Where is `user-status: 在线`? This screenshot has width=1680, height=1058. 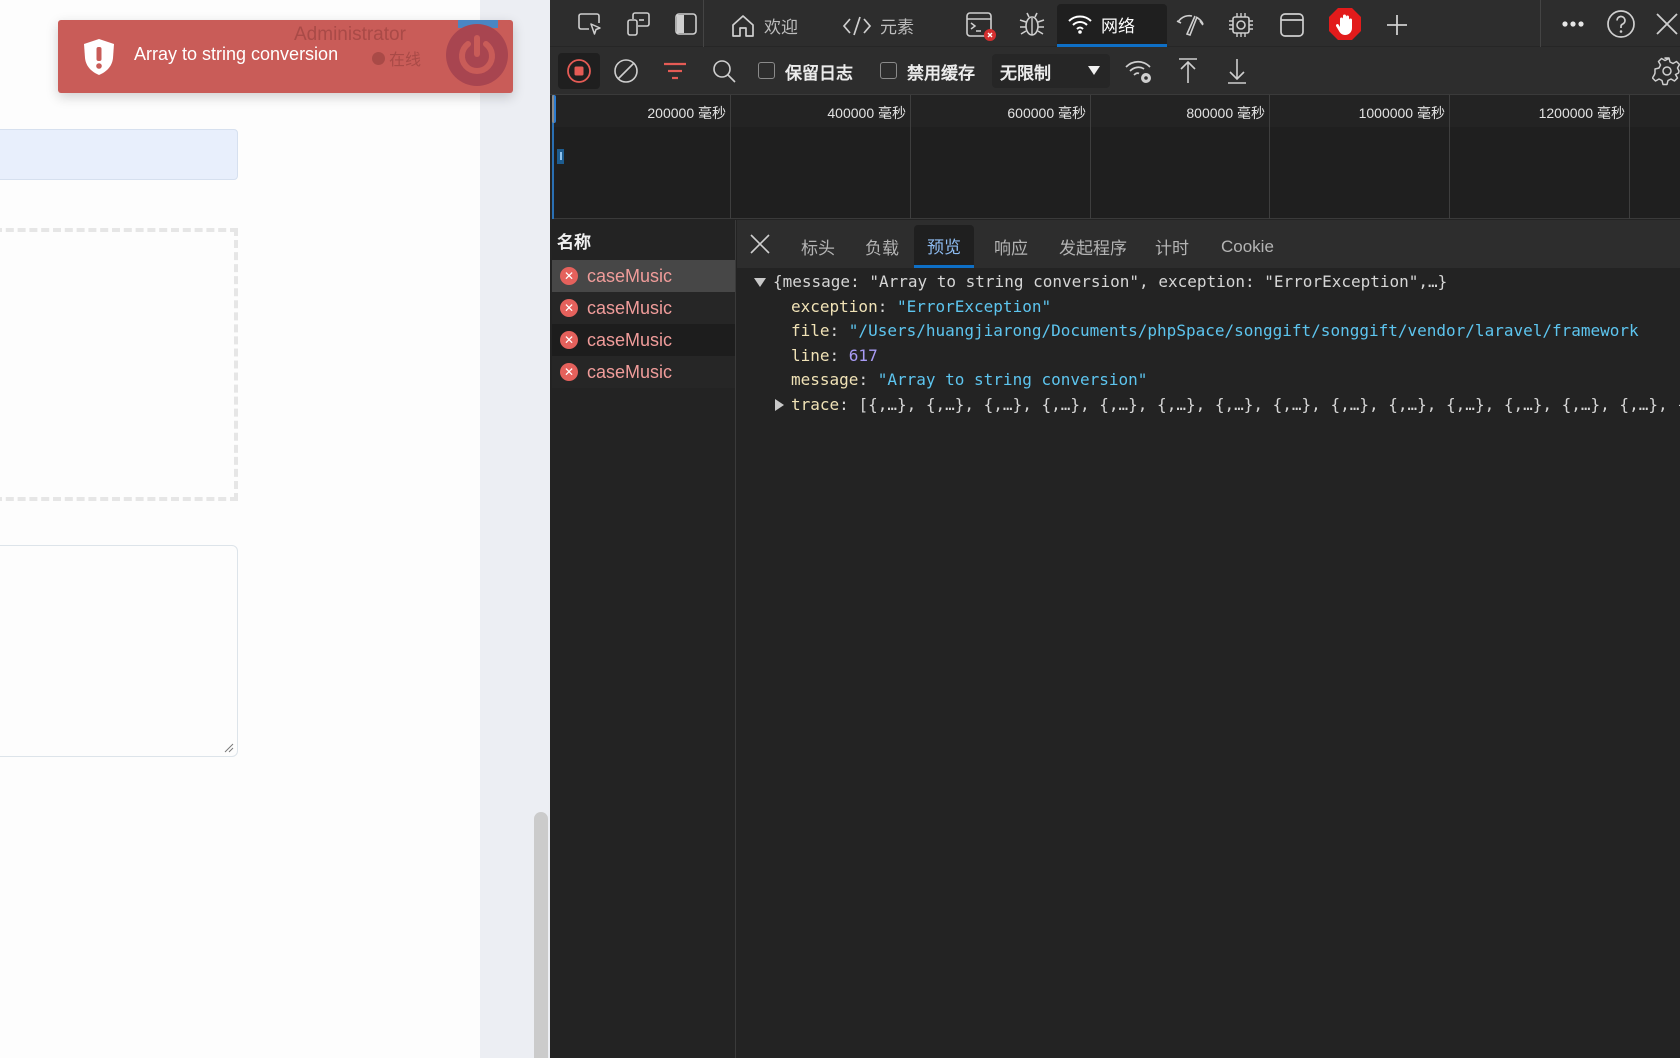 user-status: 在线 is located at coordinates (396, 58).